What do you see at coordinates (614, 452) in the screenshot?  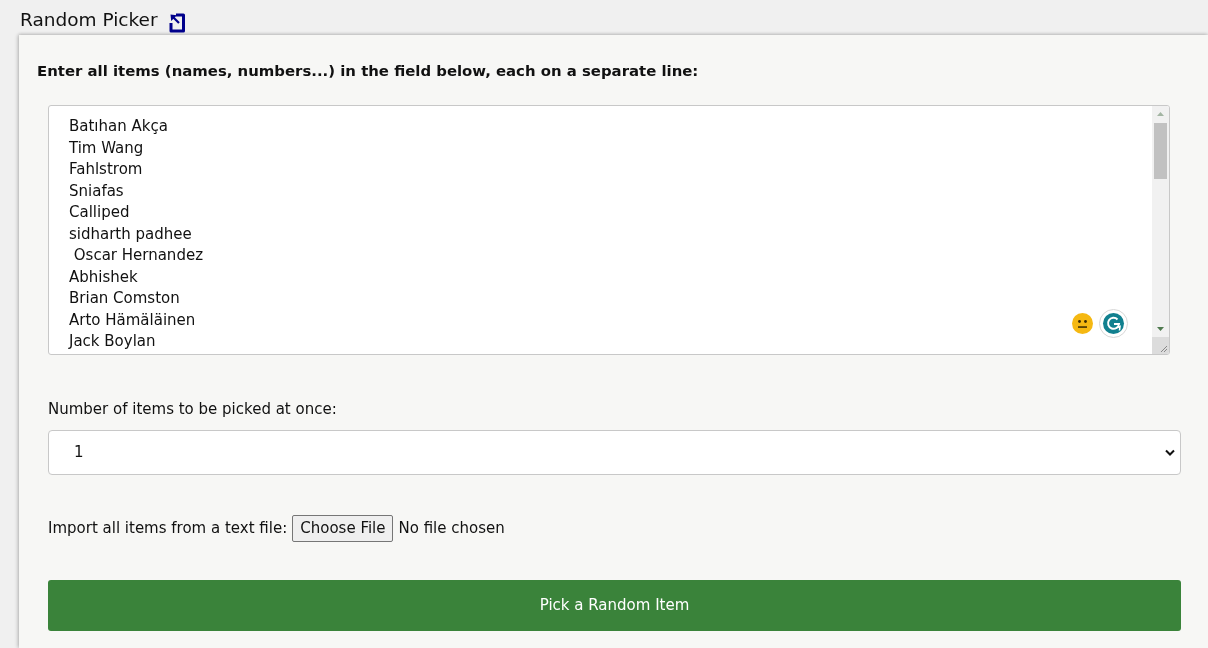 I see `count-select: 1` at bounding box center [614, 452].